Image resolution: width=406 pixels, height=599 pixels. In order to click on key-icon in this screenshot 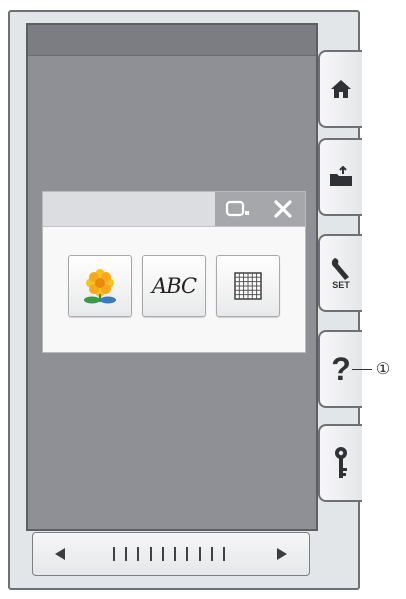, I will do `click(341, 462)`.